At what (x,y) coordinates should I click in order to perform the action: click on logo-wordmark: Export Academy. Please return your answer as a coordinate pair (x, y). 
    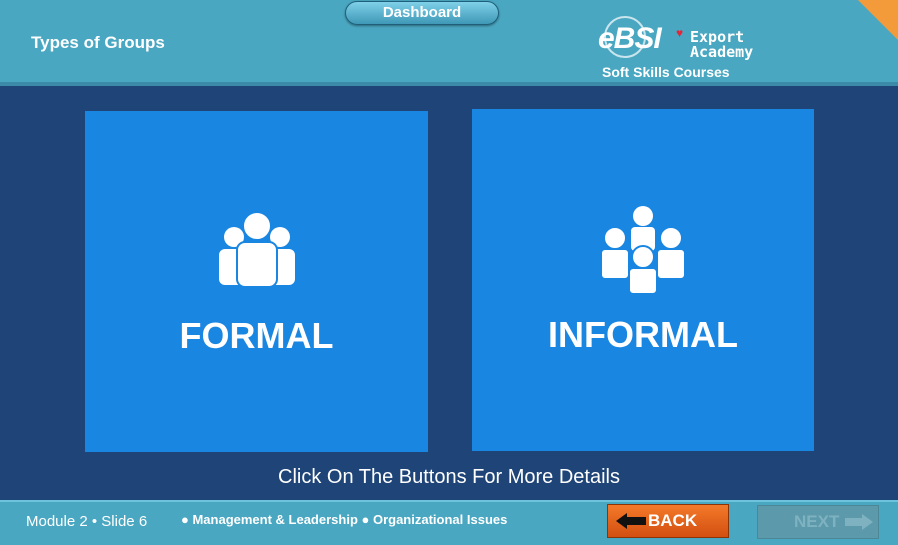
    Looking at the image, I should click on (722, 44).